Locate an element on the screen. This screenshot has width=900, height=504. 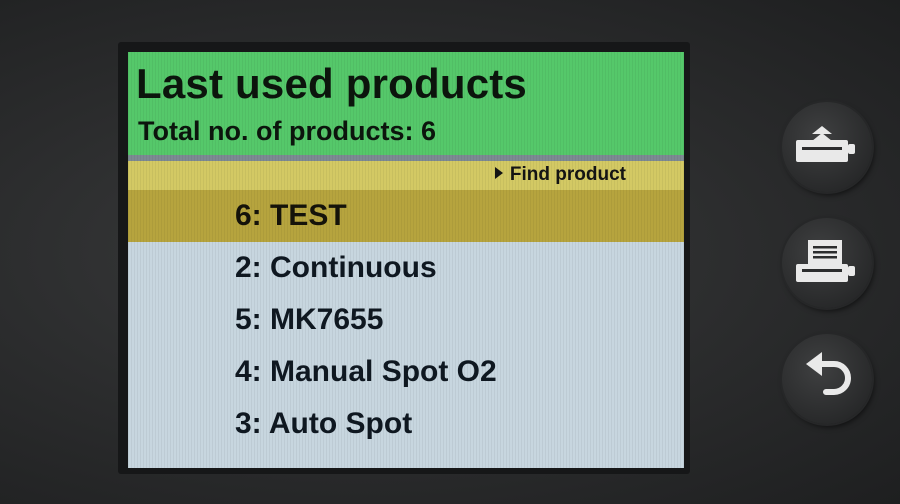
paper-feed-button is located at coordinates (827, 147).